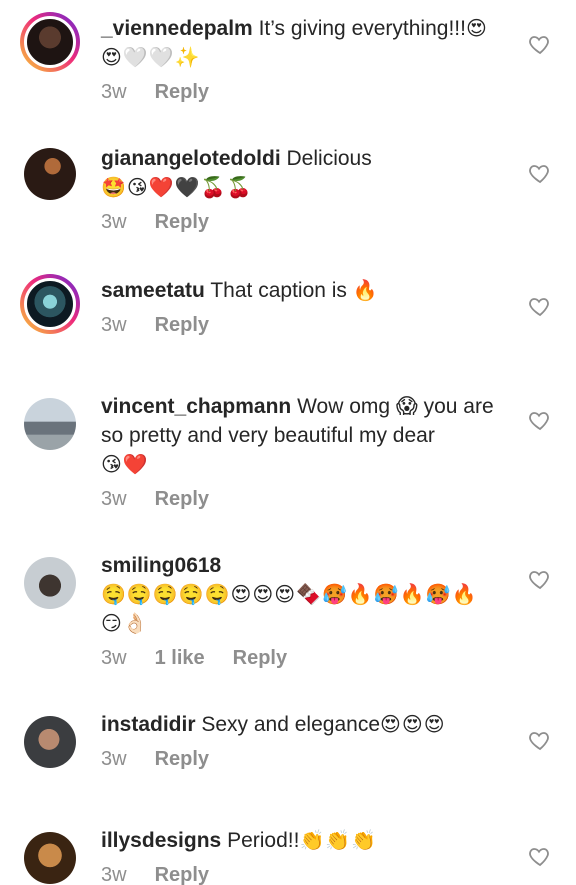 Image resolution: width=576 pixels, height=885 pixels. What do you see at coordinates (329, 158) in the screenshot?
I see `comment-text: Delicious` at bounding box center [329, 158].